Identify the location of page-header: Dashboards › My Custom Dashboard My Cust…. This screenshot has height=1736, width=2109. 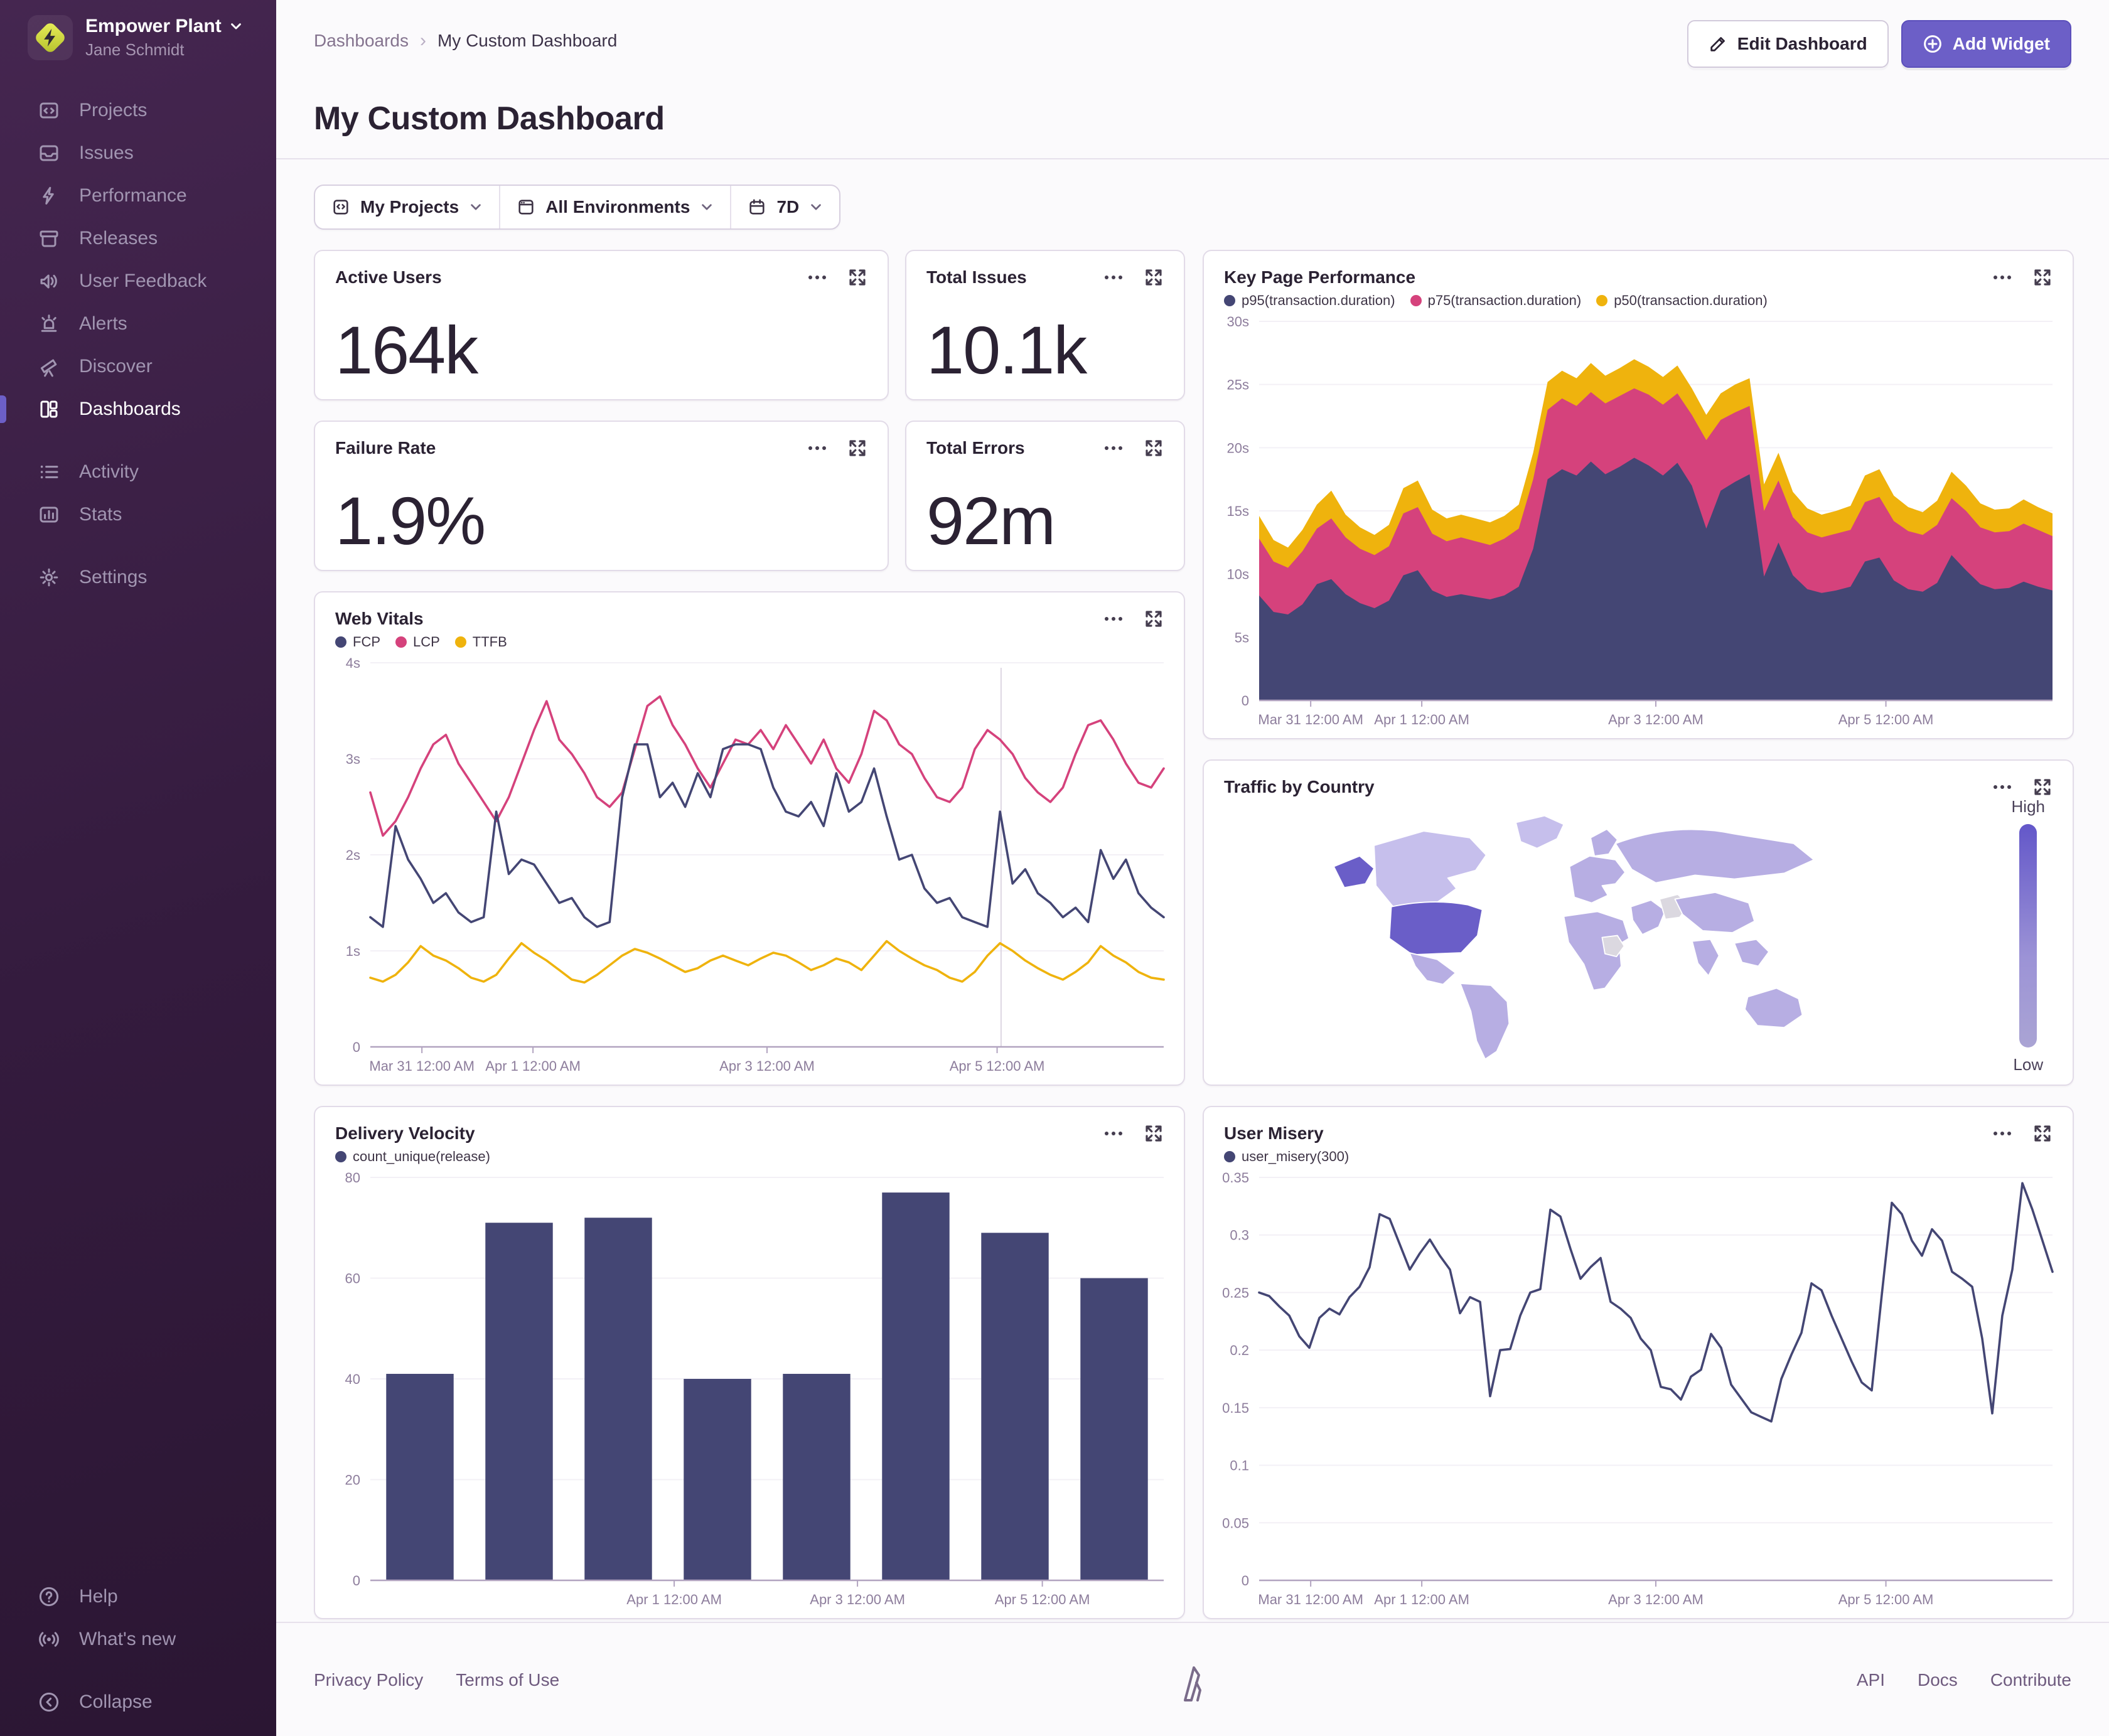
(1192, 79).